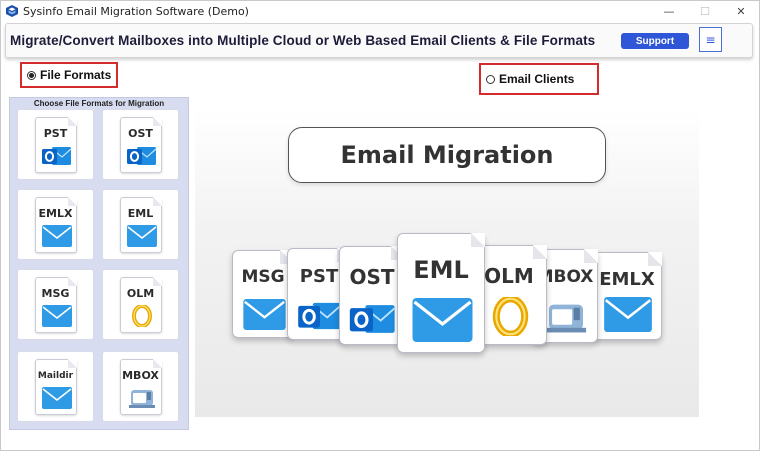 This screenshot has height=451, width=760. I want to click on format-tile-mbox: MBOX, so click(140, 386).